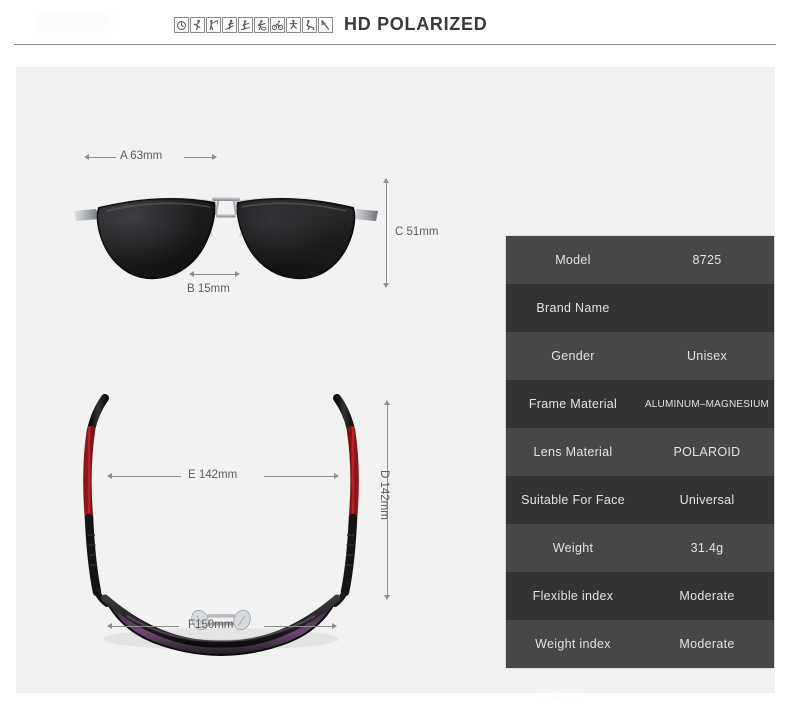 This screenshot has width=790, height=707. I want to click on spec-row: Flexible index Moderate, so click(640, 596).